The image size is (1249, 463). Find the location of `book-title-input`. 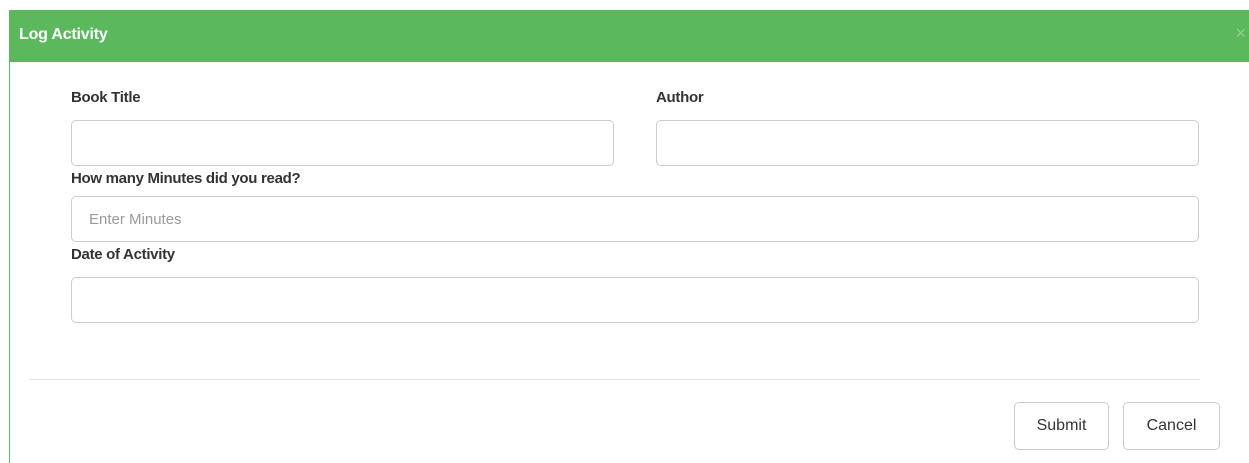

book-title-input is located at coordinates (342, 143).